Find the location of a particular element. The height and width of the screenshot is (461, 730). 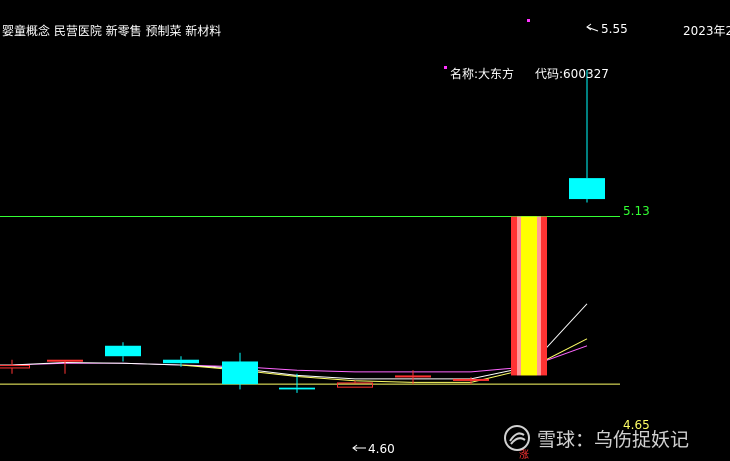

concept-tags: 婴童概念 民营医院 新零售 预制菜 新材料 is located at coordinates (112, 31).